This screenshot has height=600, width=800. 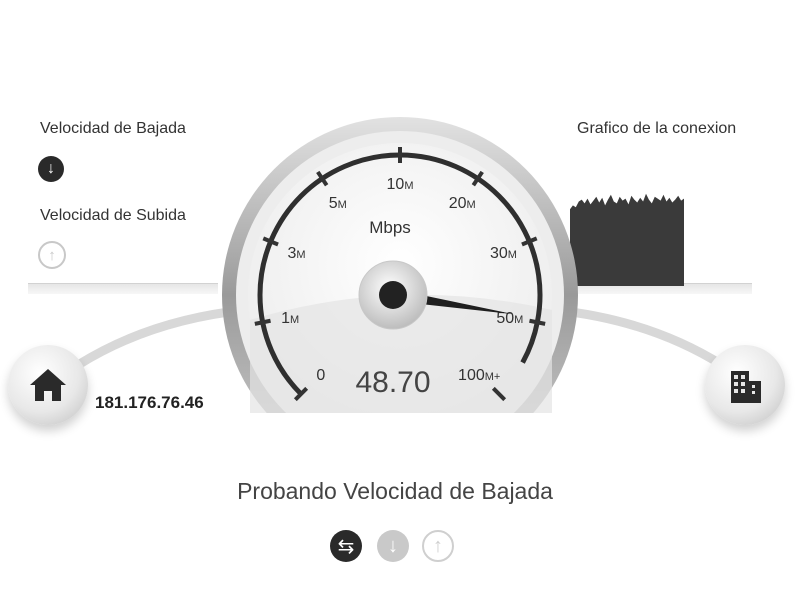 I want to click on gauge-scale-label: 0, so click(x=320, y=375).